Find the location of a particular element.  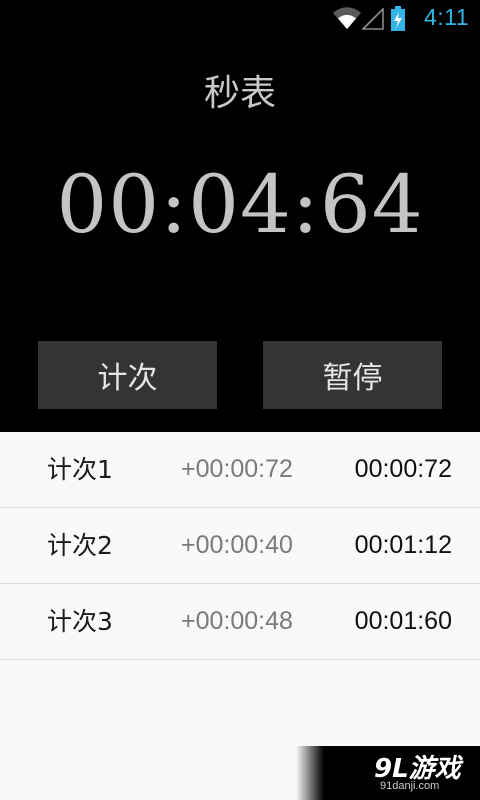

lap-total: 00:01:12 is located at coordinates (403, 545).